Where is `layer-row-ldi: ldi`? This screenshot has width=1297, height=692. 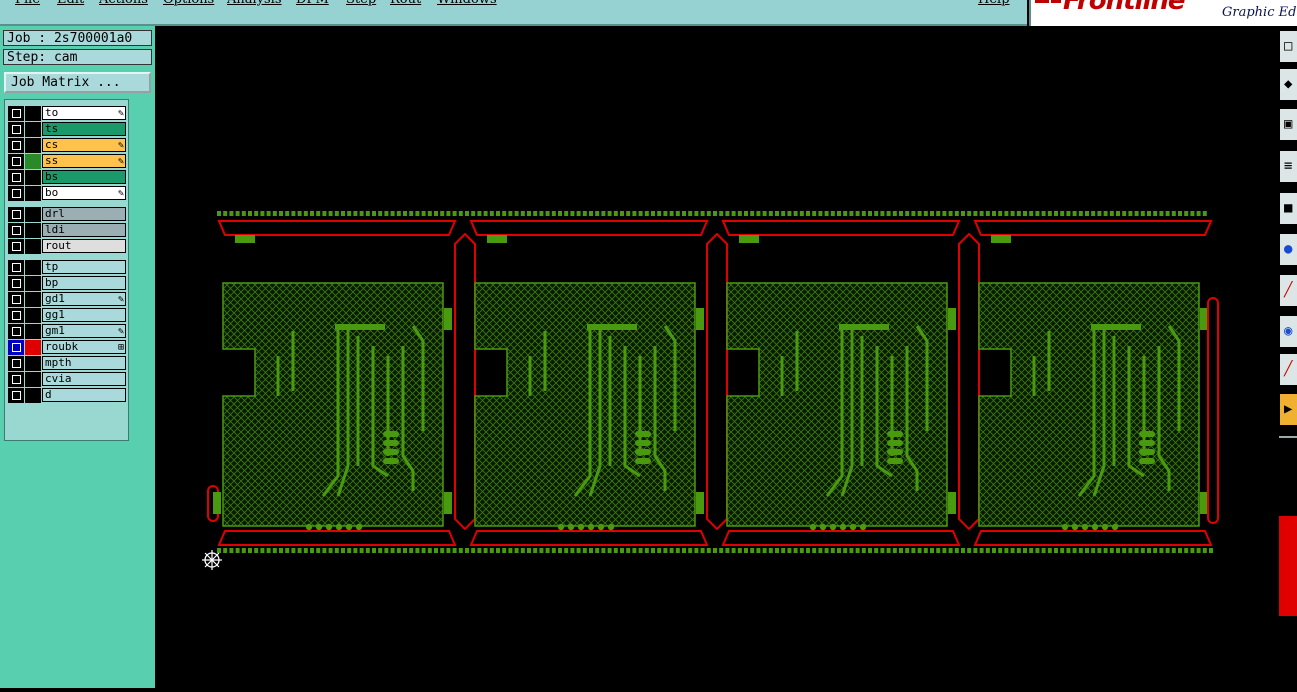
layer-row-ldi: ldi is located at coordinates (67, 230).